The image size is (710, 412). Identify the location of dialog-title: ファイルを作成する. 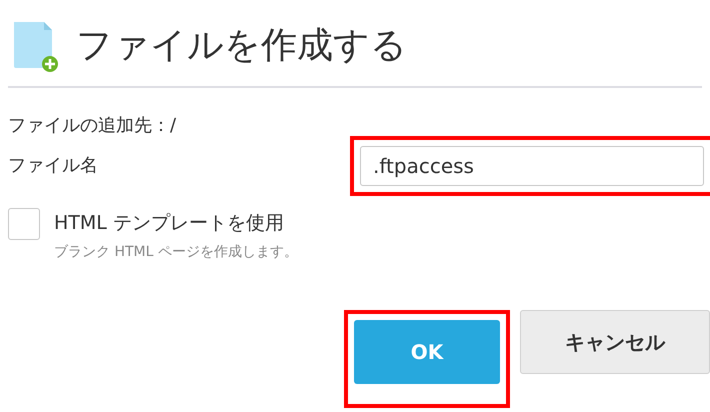
(241, 46).